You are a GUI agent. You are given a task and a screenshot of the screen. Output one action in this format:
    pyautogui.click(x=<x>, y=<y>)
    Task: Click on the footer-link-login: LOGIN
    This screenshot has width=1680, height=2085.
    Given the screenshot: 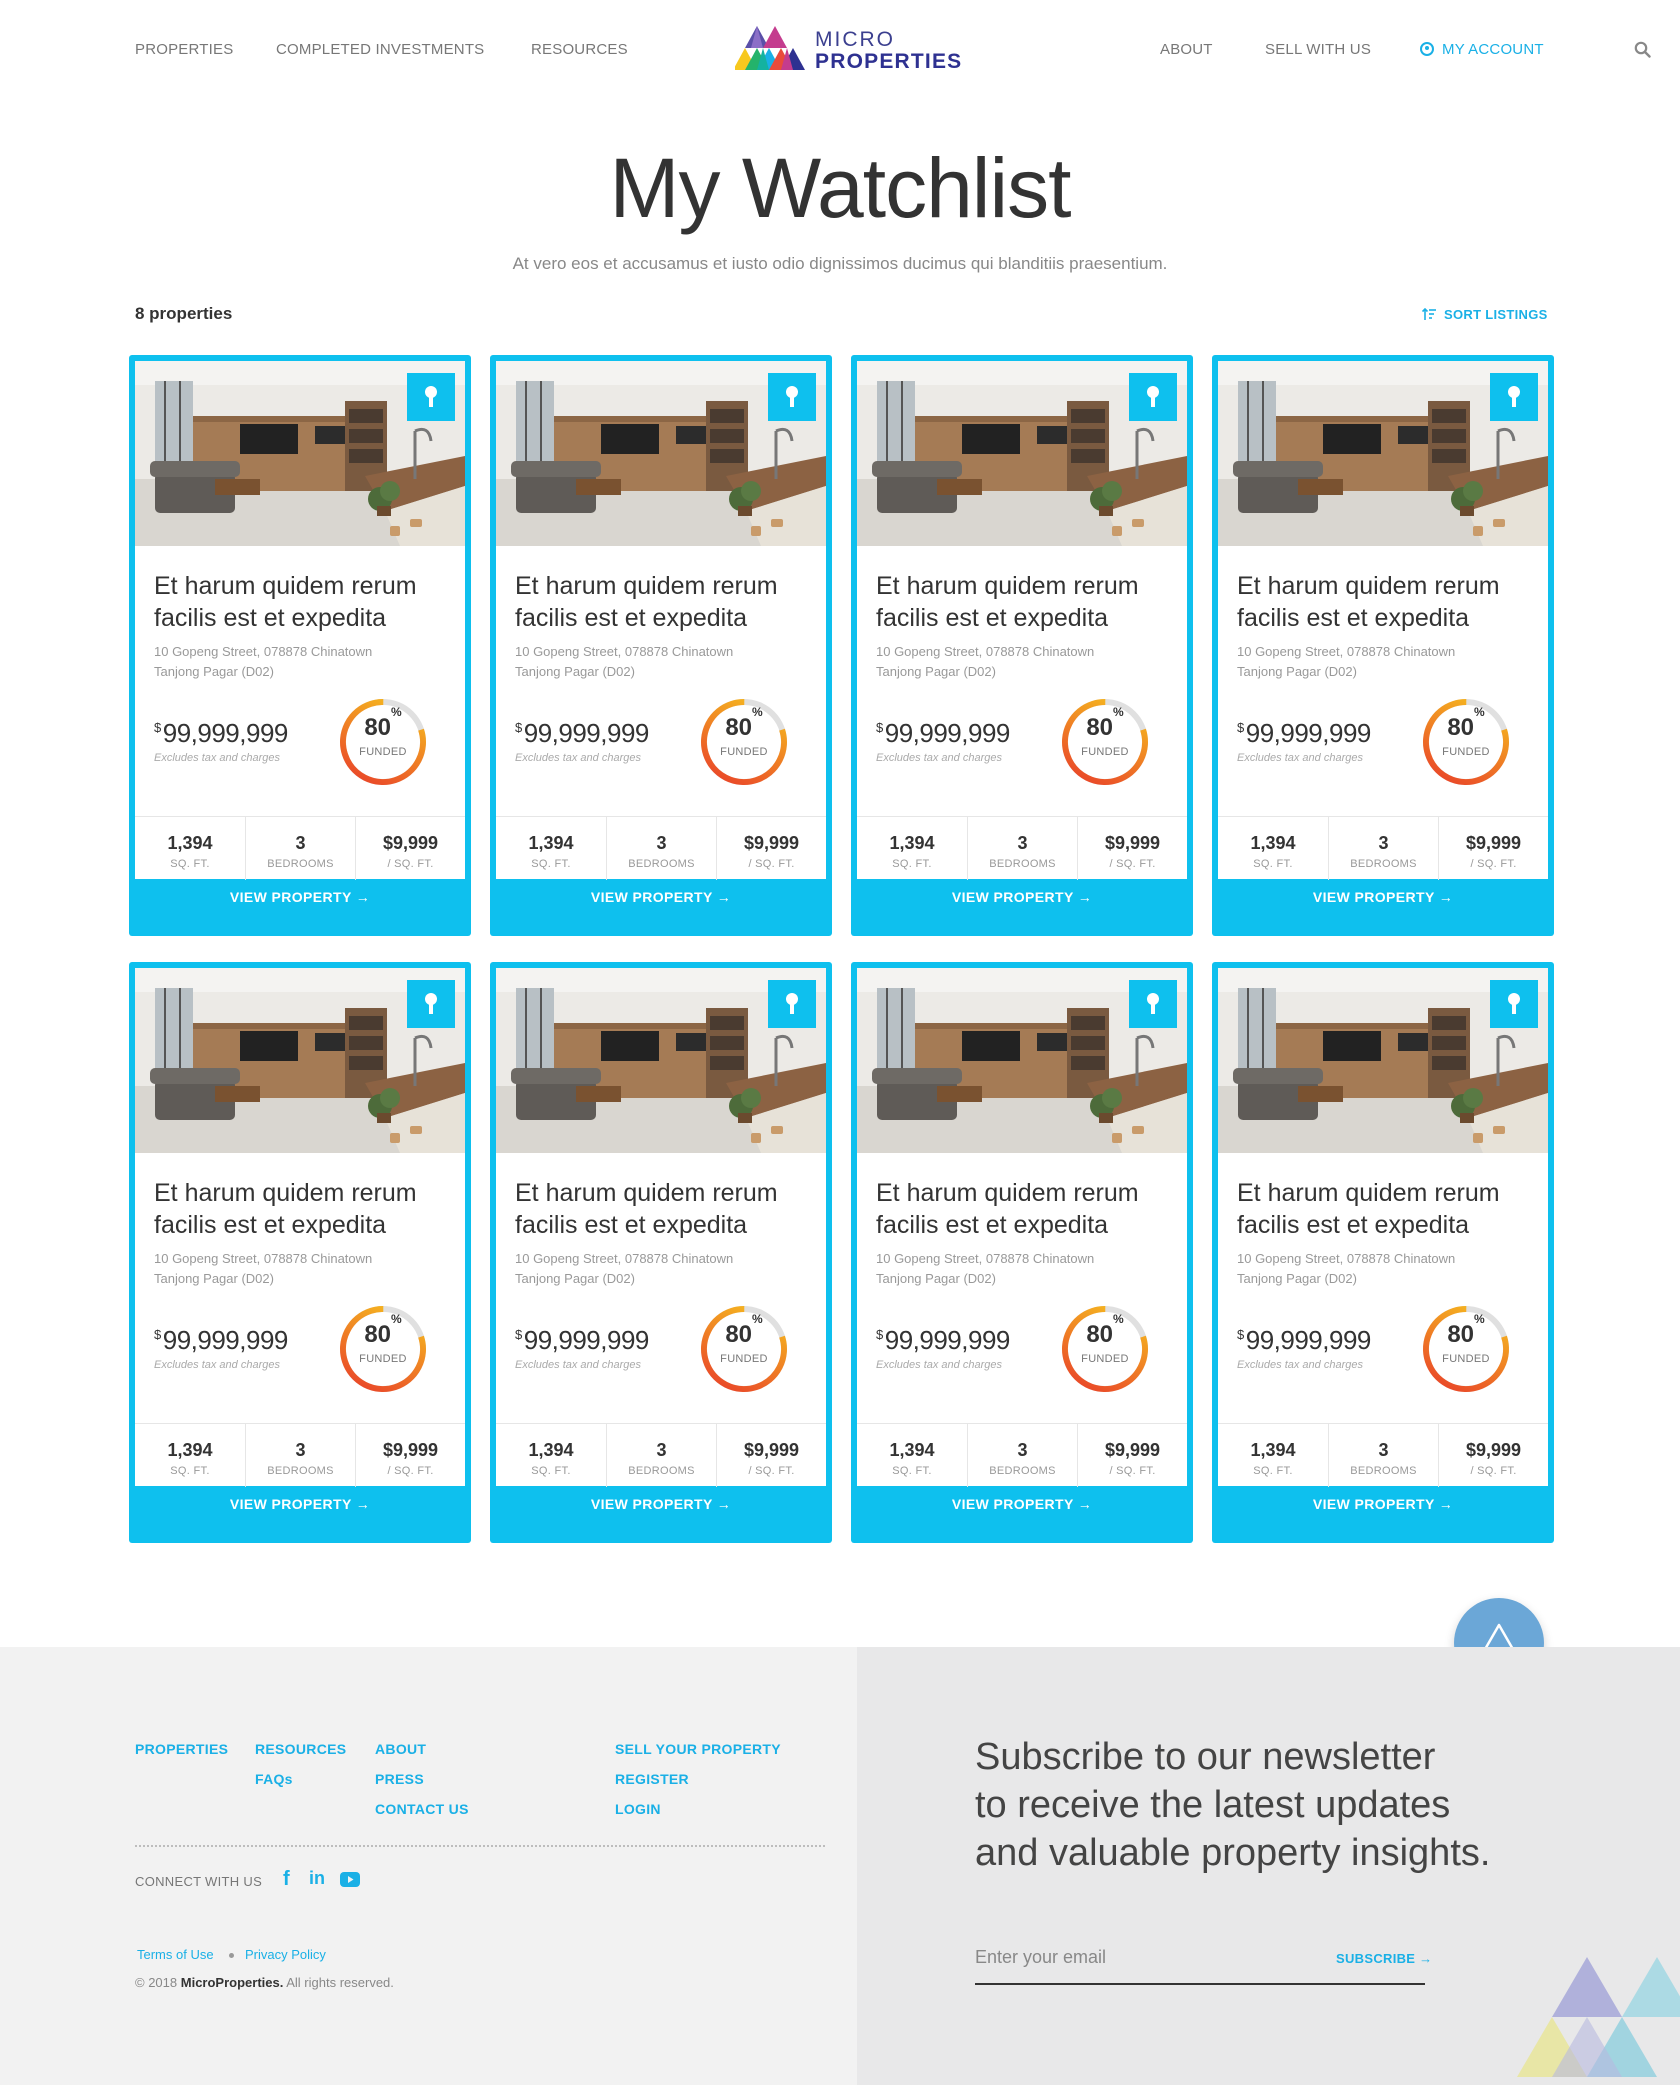 What is the action you would take?
    pyautogui.click(x=638, y=1809)
    